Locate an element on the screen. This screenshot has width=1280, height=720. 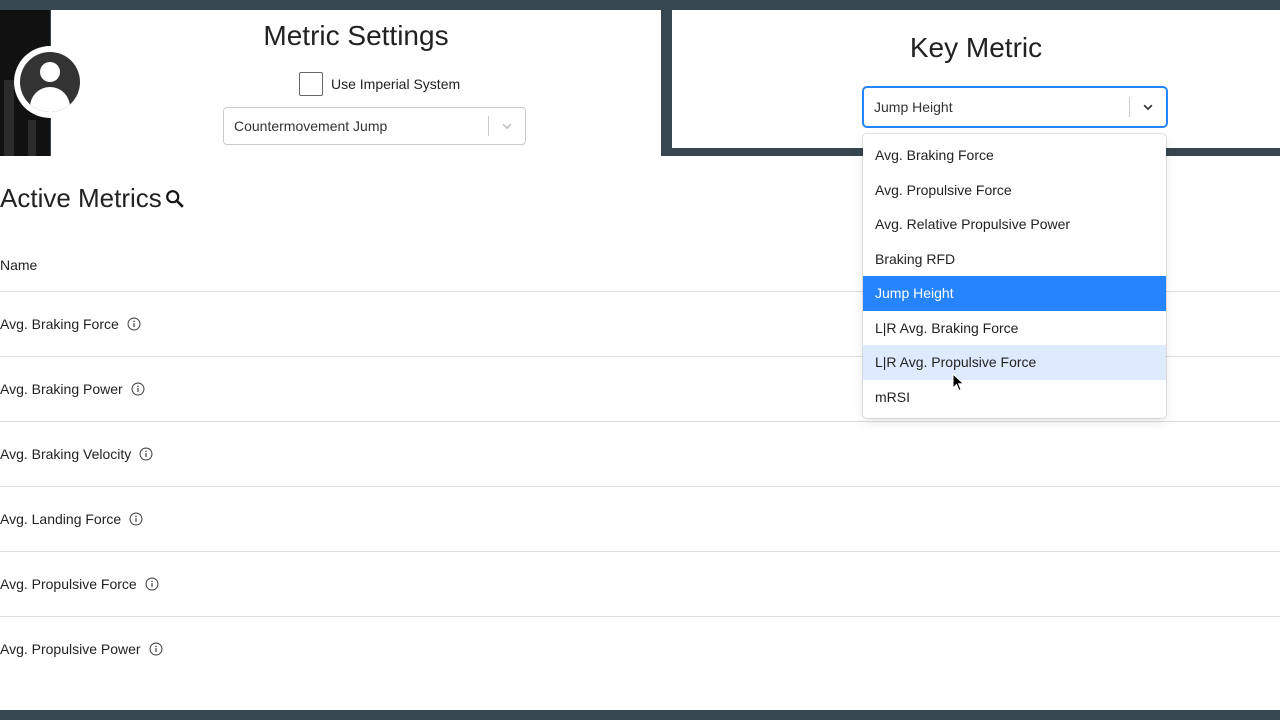
test-type-select: Countermovement Jump is located at coordinates (374, 126).